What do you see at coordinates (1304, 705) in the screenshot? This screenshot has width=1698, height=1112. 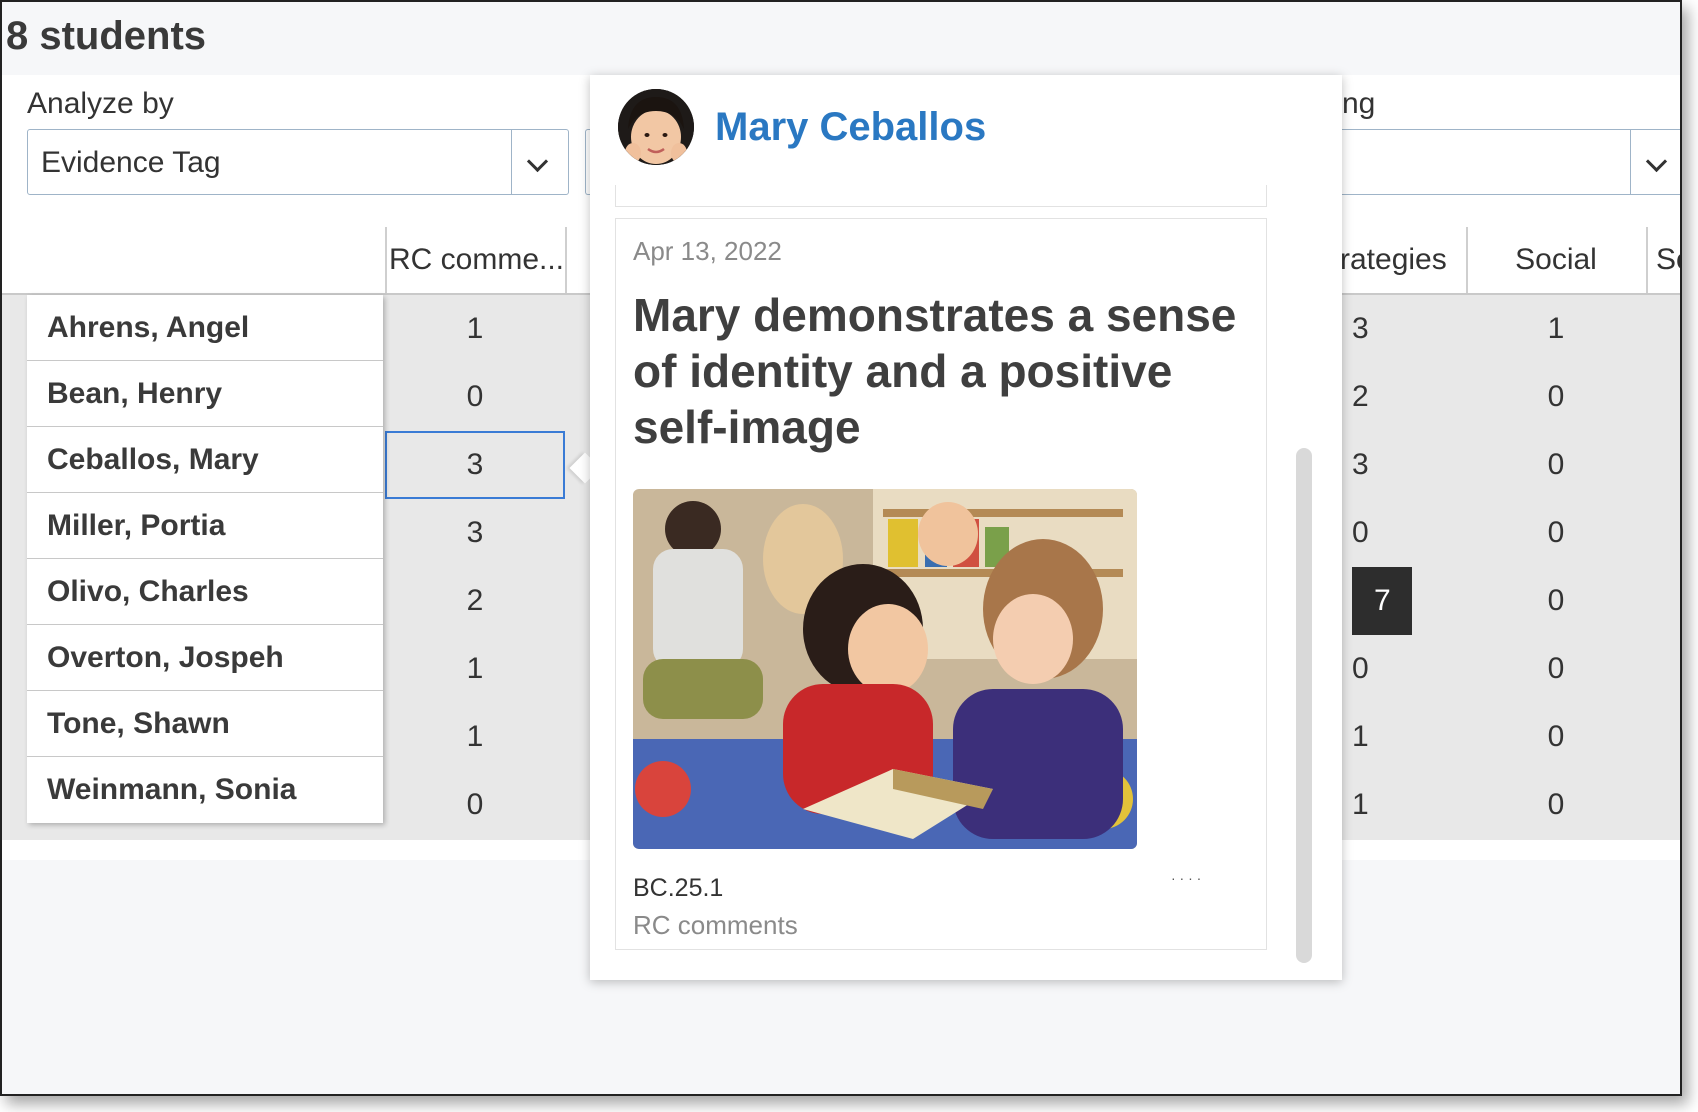 I see `popup-scrollbar` at bounding box center [1304, 705].